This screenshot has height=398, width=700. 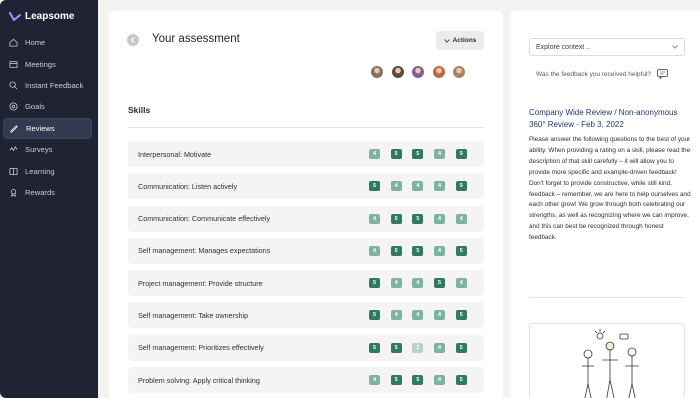 I want to click on surveys-icon, so click(x=13, y=149).